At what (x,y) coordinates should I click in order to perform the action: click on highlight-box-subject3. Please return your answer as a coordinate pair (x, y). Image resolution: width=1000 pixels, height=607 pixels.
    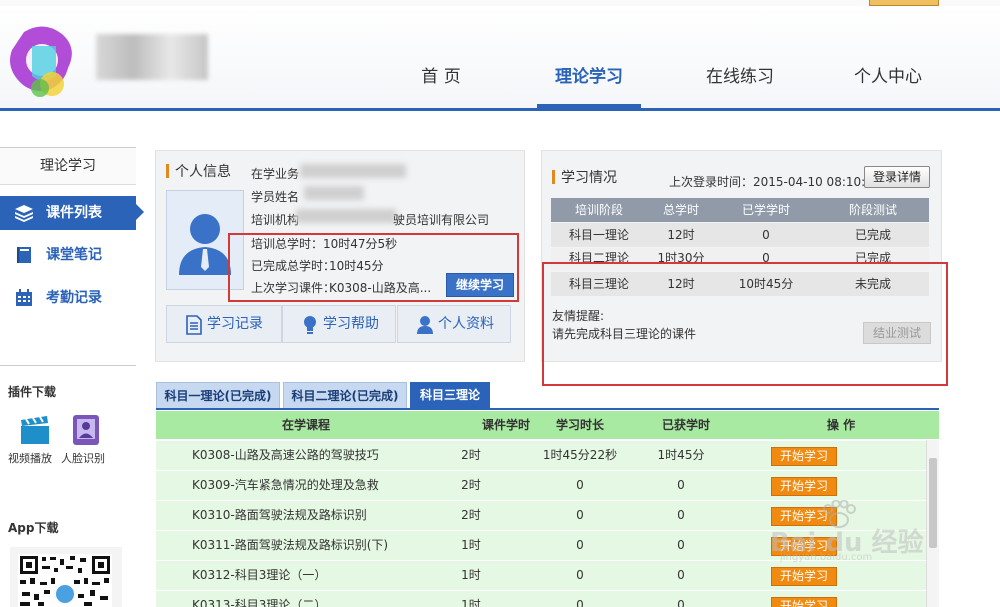
    Looking at the image, I should click on (745, 324).